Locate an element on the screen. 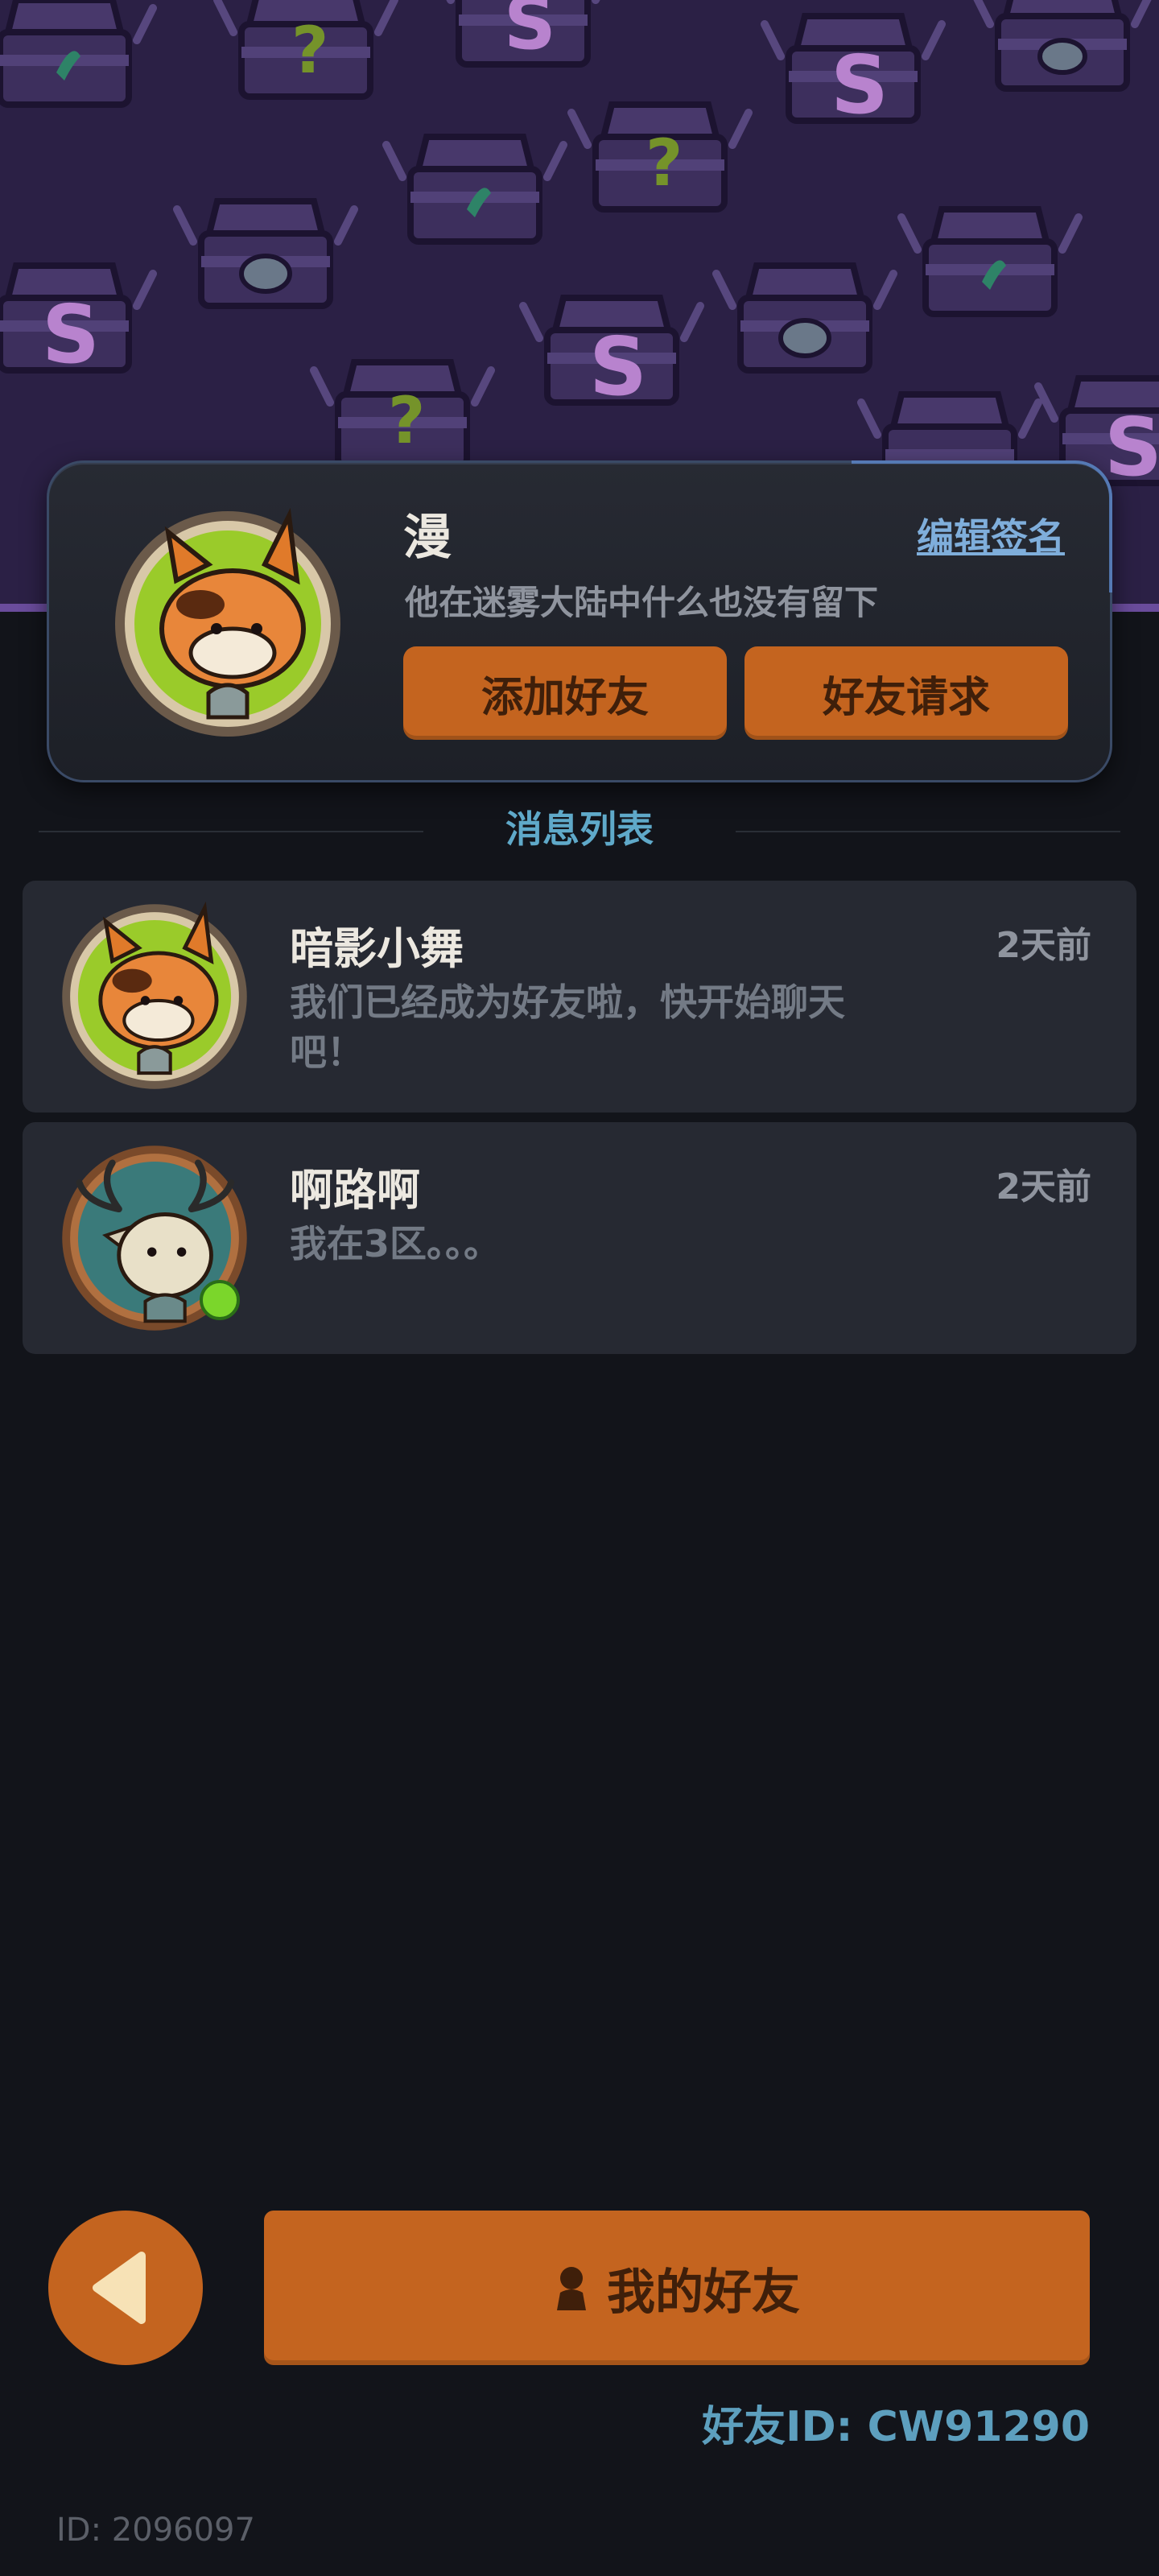 The image size is (1159, 2576). person-icon is located at coordinates (571, 2288).